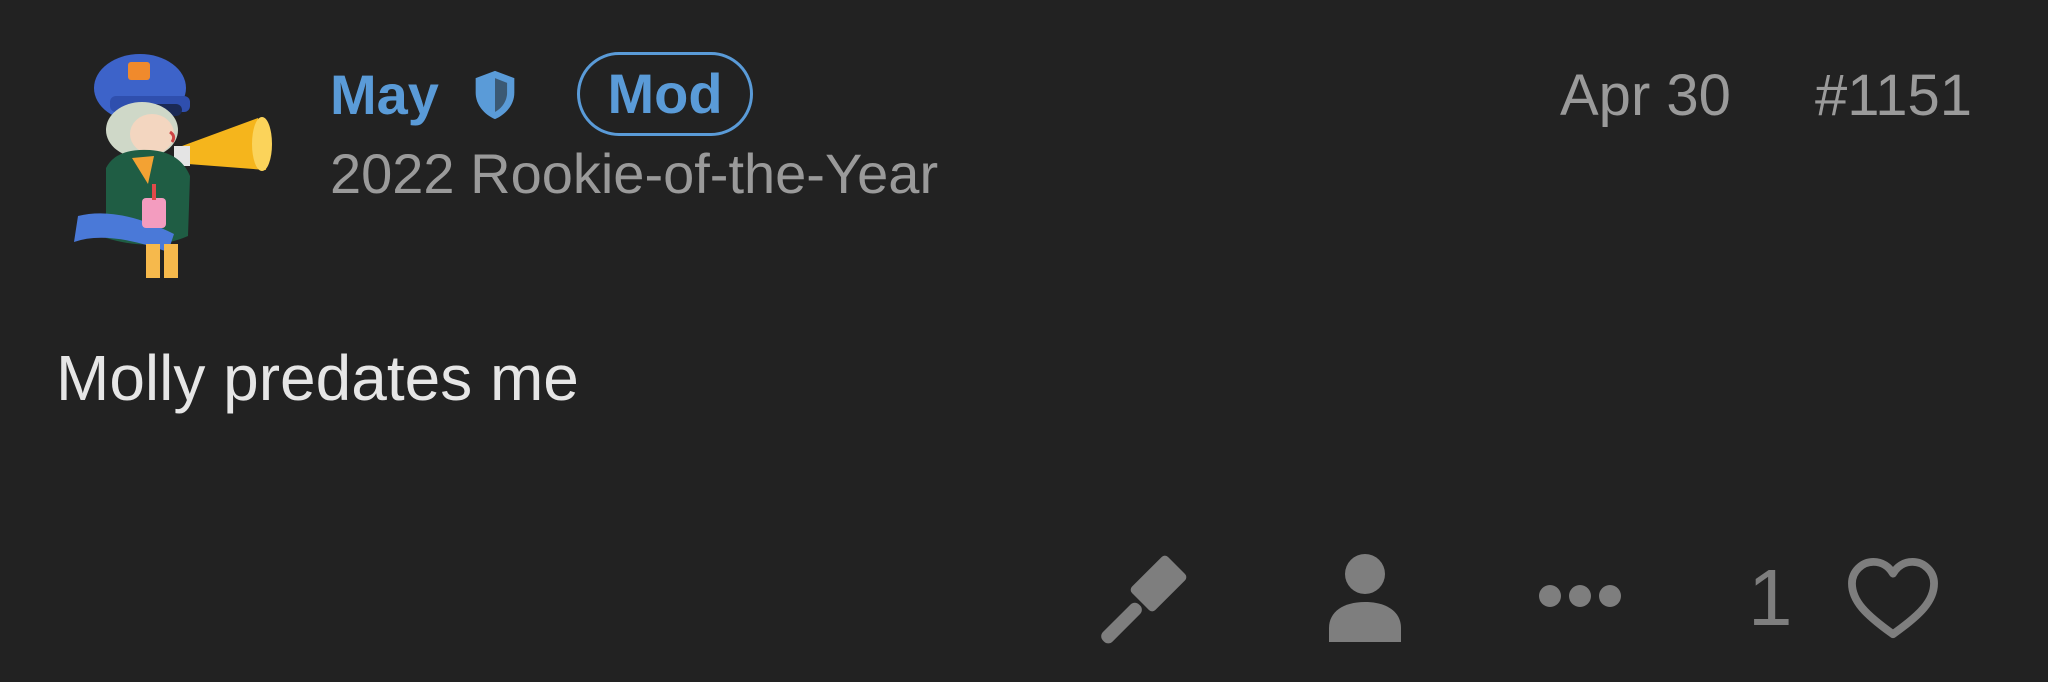 The width and height of the screenshot is (2048, 682). Describe the element at coordinates (665, 94) in the screenshot. I see `mod-badge: Mod` at that location.